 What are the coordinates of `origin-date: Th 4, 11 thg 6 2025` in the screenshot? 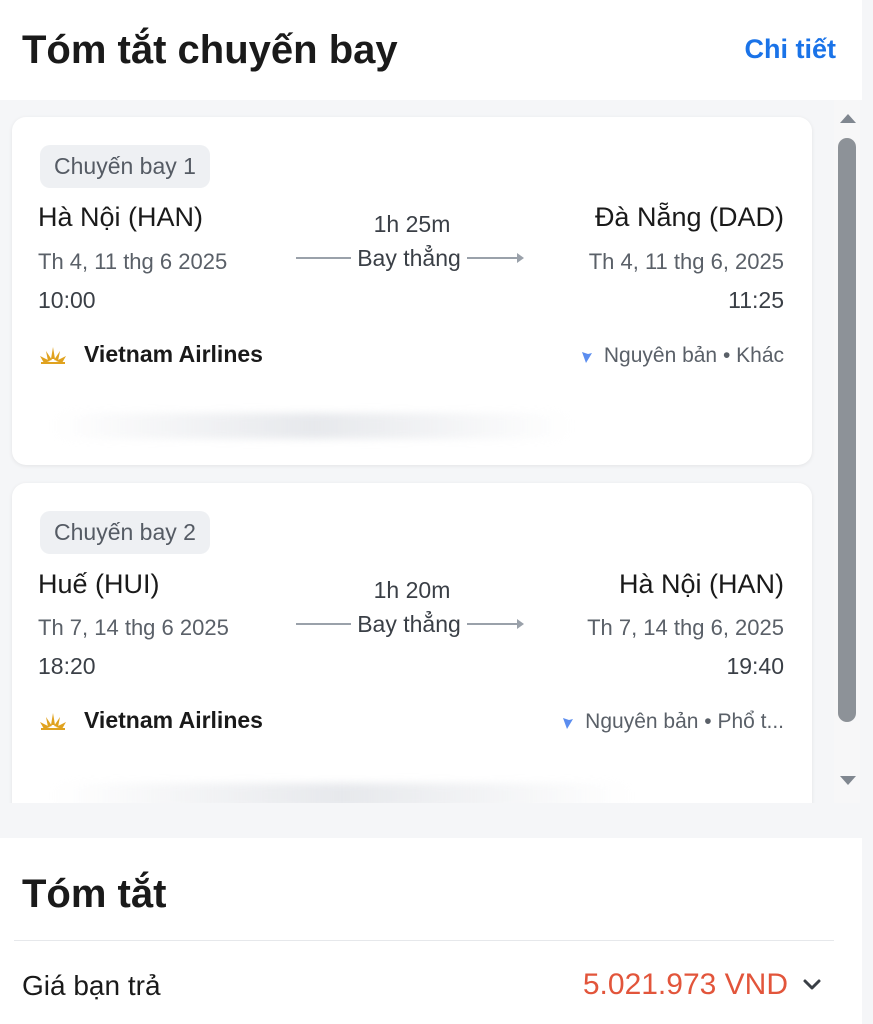 It's located at (133, 261).